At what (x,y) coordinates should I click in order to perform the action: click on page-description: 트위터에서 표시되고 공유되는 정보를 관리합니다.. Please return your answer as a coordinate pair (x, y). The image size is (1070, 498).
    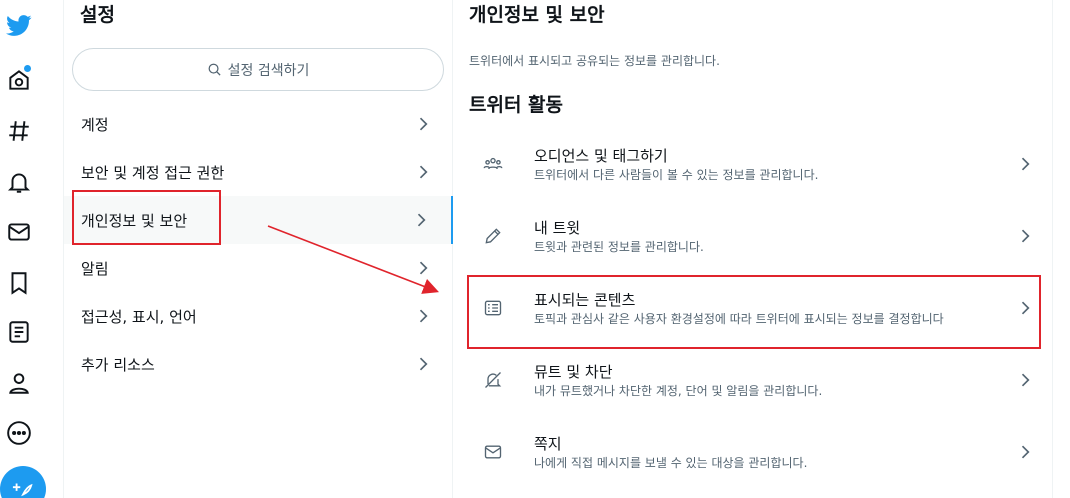
    Looking at the image, I should click on (594, 61).